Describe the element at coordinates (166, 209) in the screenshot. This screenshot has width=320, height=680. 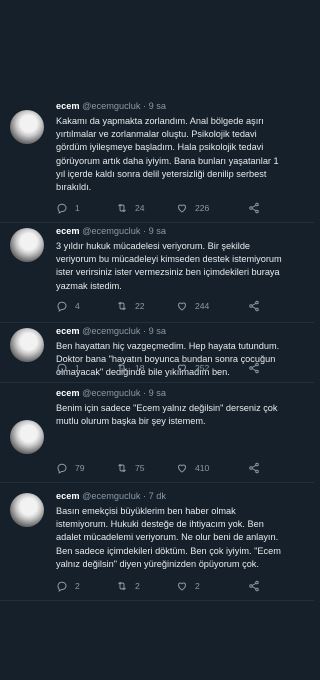
I see `tweet-actions: 1 24 226` at that location.